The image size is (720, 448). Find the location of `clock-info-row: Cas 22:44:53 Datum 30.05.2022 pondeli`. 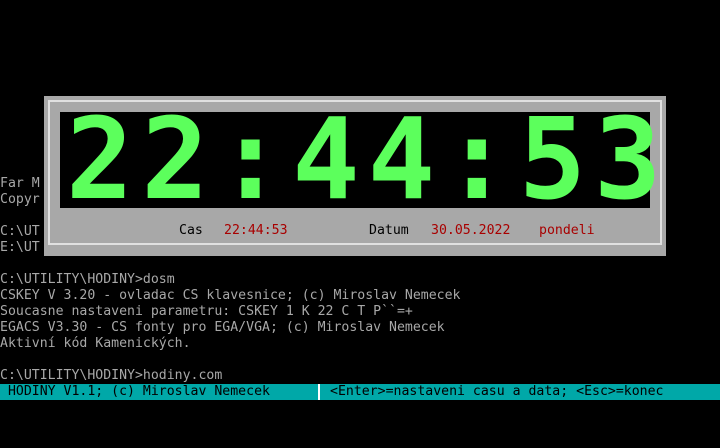

clock-info-row: Cas 22:44:53 Datum 30.05.2022 pondeli is located at coordinates (355, 231).